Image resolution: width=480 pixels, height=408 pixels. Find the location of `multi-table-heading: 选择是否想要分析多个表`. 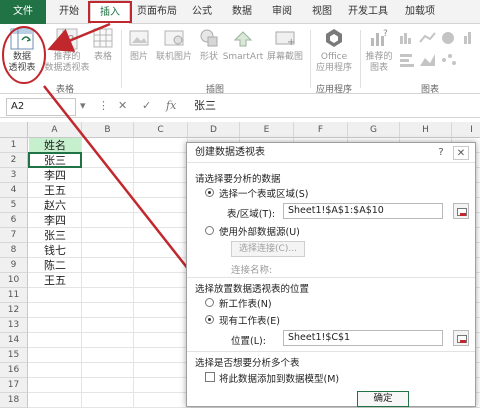

multi-table-heading: 选择是否想要分析多个表 is located at coordinates (247, 363).